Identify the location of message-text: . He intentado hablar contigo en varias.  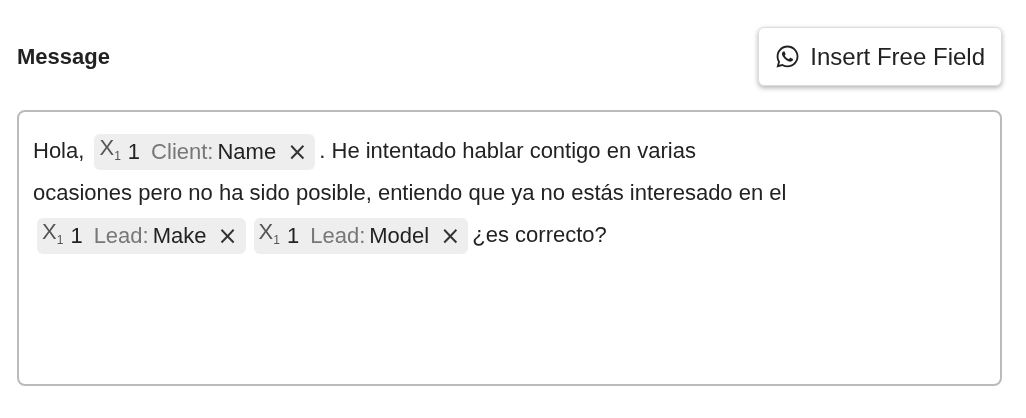
(507, 151).